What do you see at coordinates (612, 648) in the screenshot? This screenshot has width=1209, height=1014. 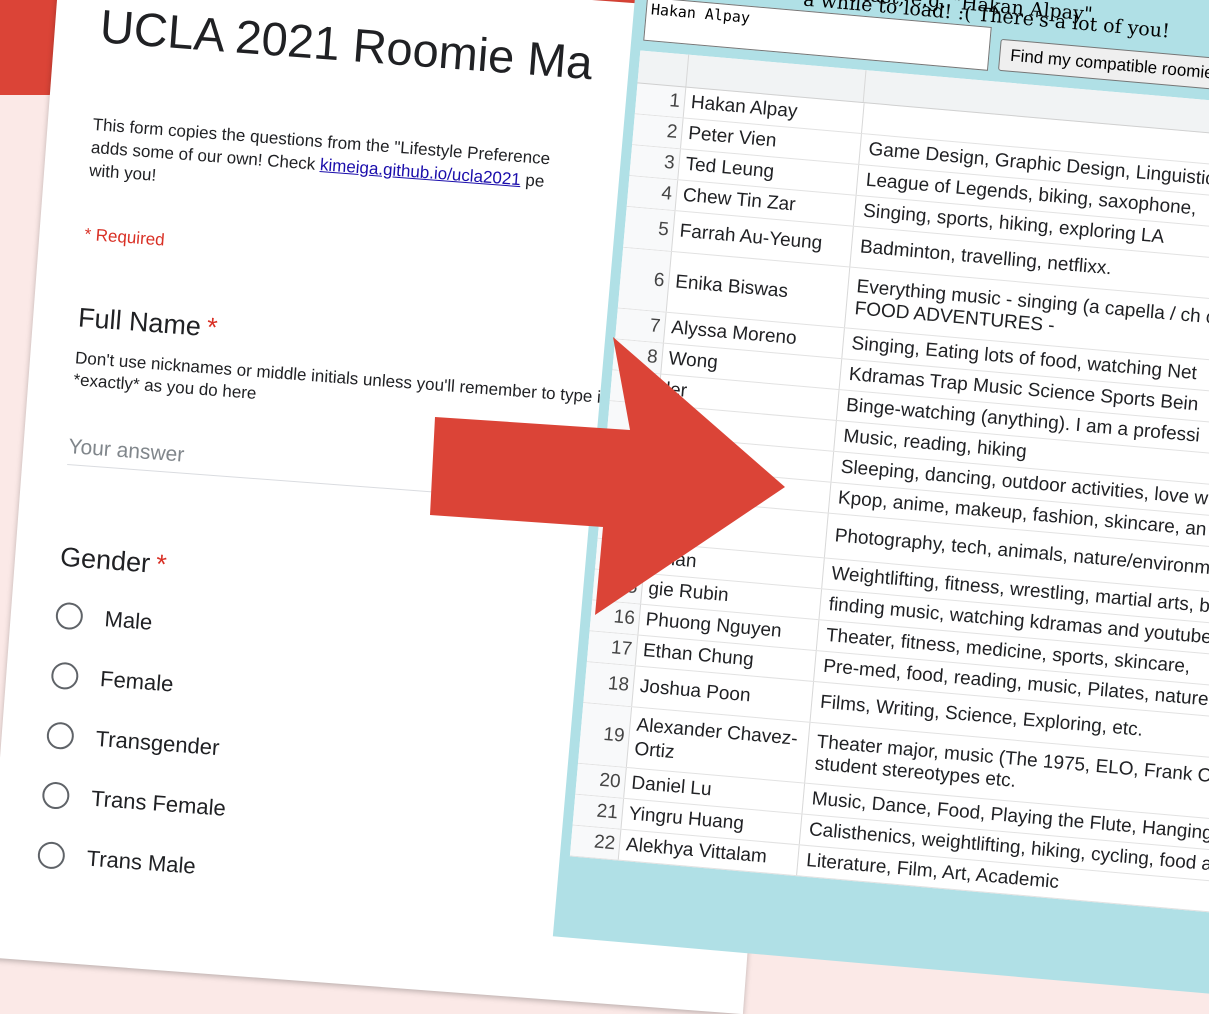 I see `row-number: 17` at bounding box center [612, 648].